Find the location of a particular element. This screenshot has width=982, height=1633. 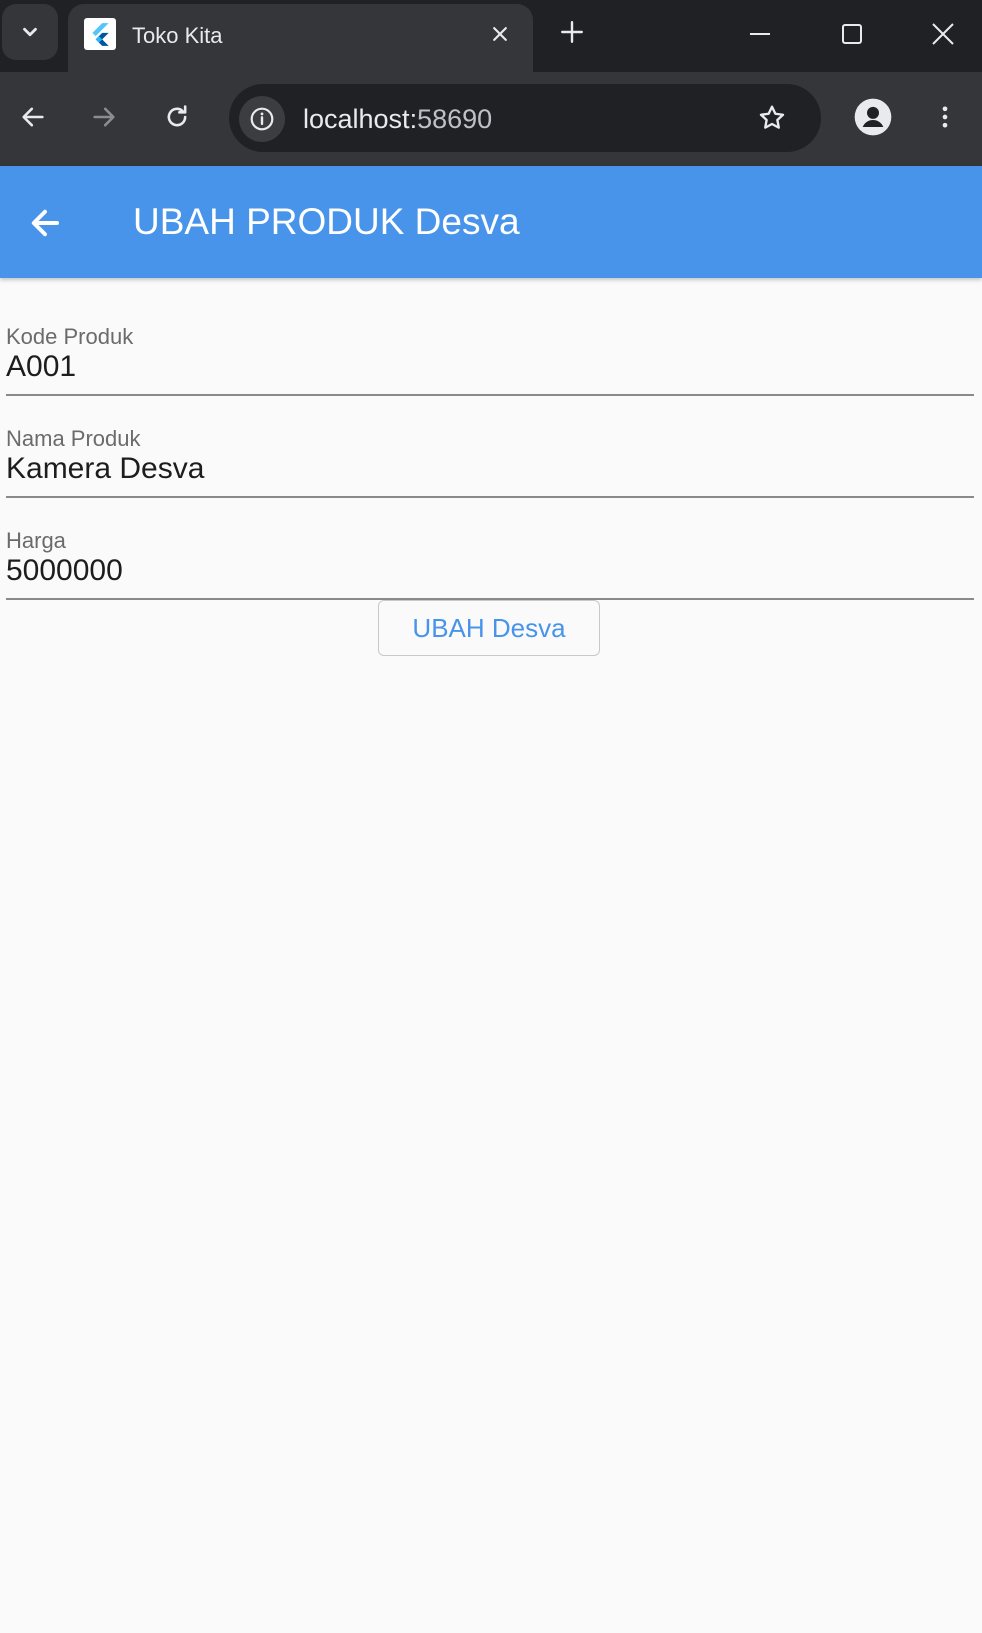

harga-input is located at coordinates (486, 571).